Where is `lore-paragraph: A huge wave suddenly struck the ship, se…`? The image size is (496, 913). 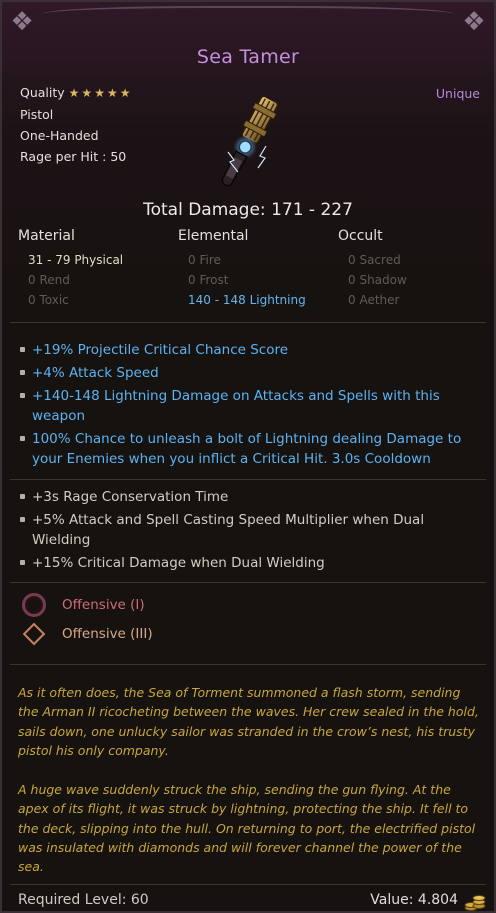 lore-paragraph: A huge wave suddenly struck the ship, se… is located at coordinates (247, 828).